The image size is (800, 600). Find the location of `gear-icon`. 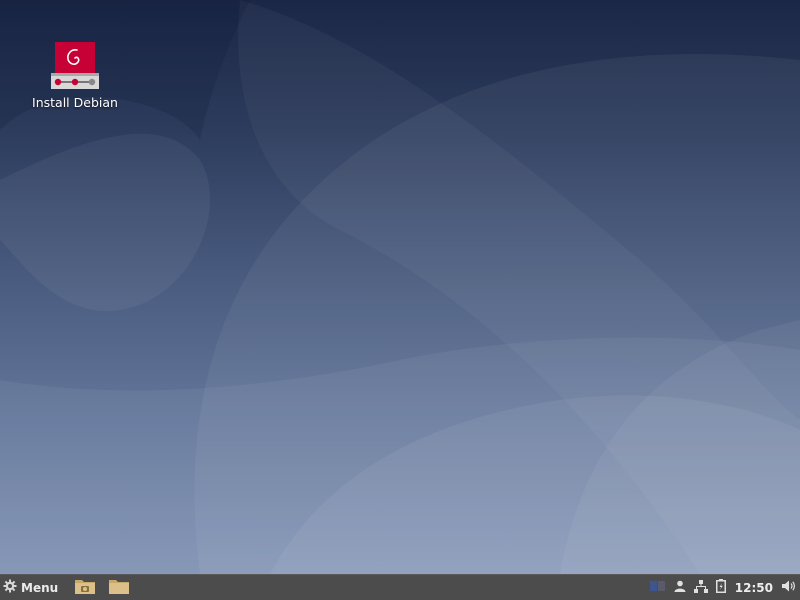

gear-icon is located at coordinates (10, 587).